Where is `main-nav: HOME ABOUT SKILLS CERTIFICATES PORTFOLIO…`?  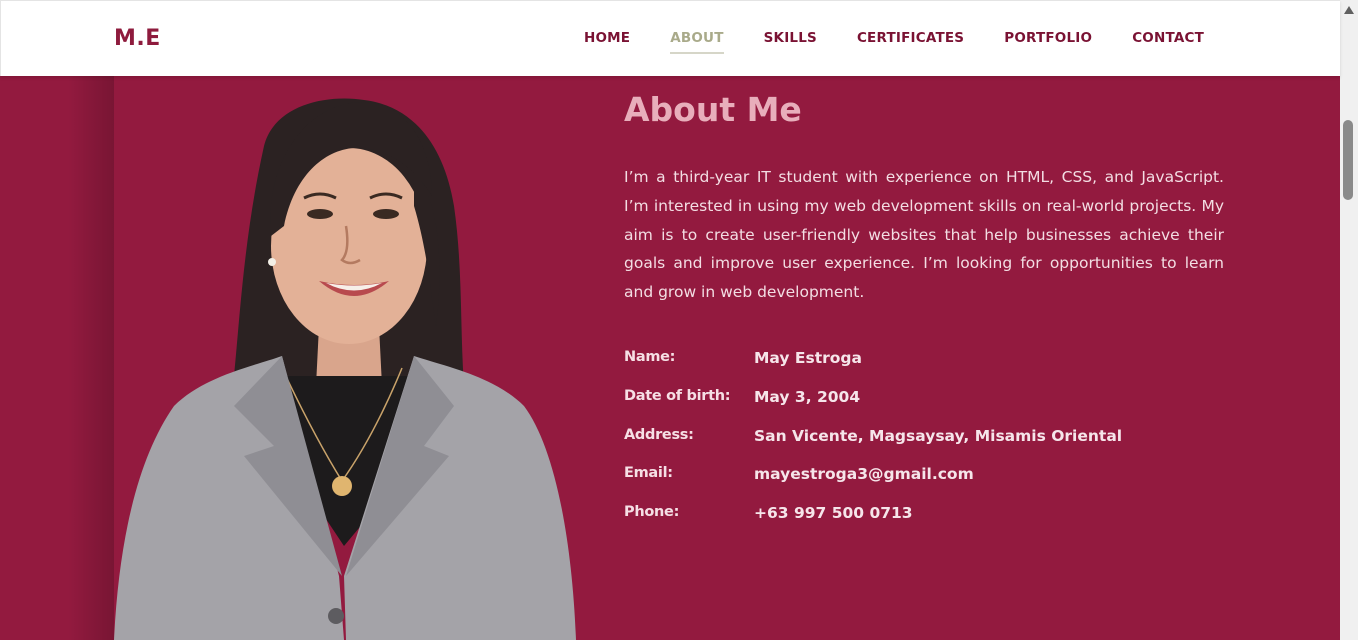
main-nav: HOME ABOUT SKILLS CERTIFICATES PORTFOLIO… is located at coordinates (874, 42).